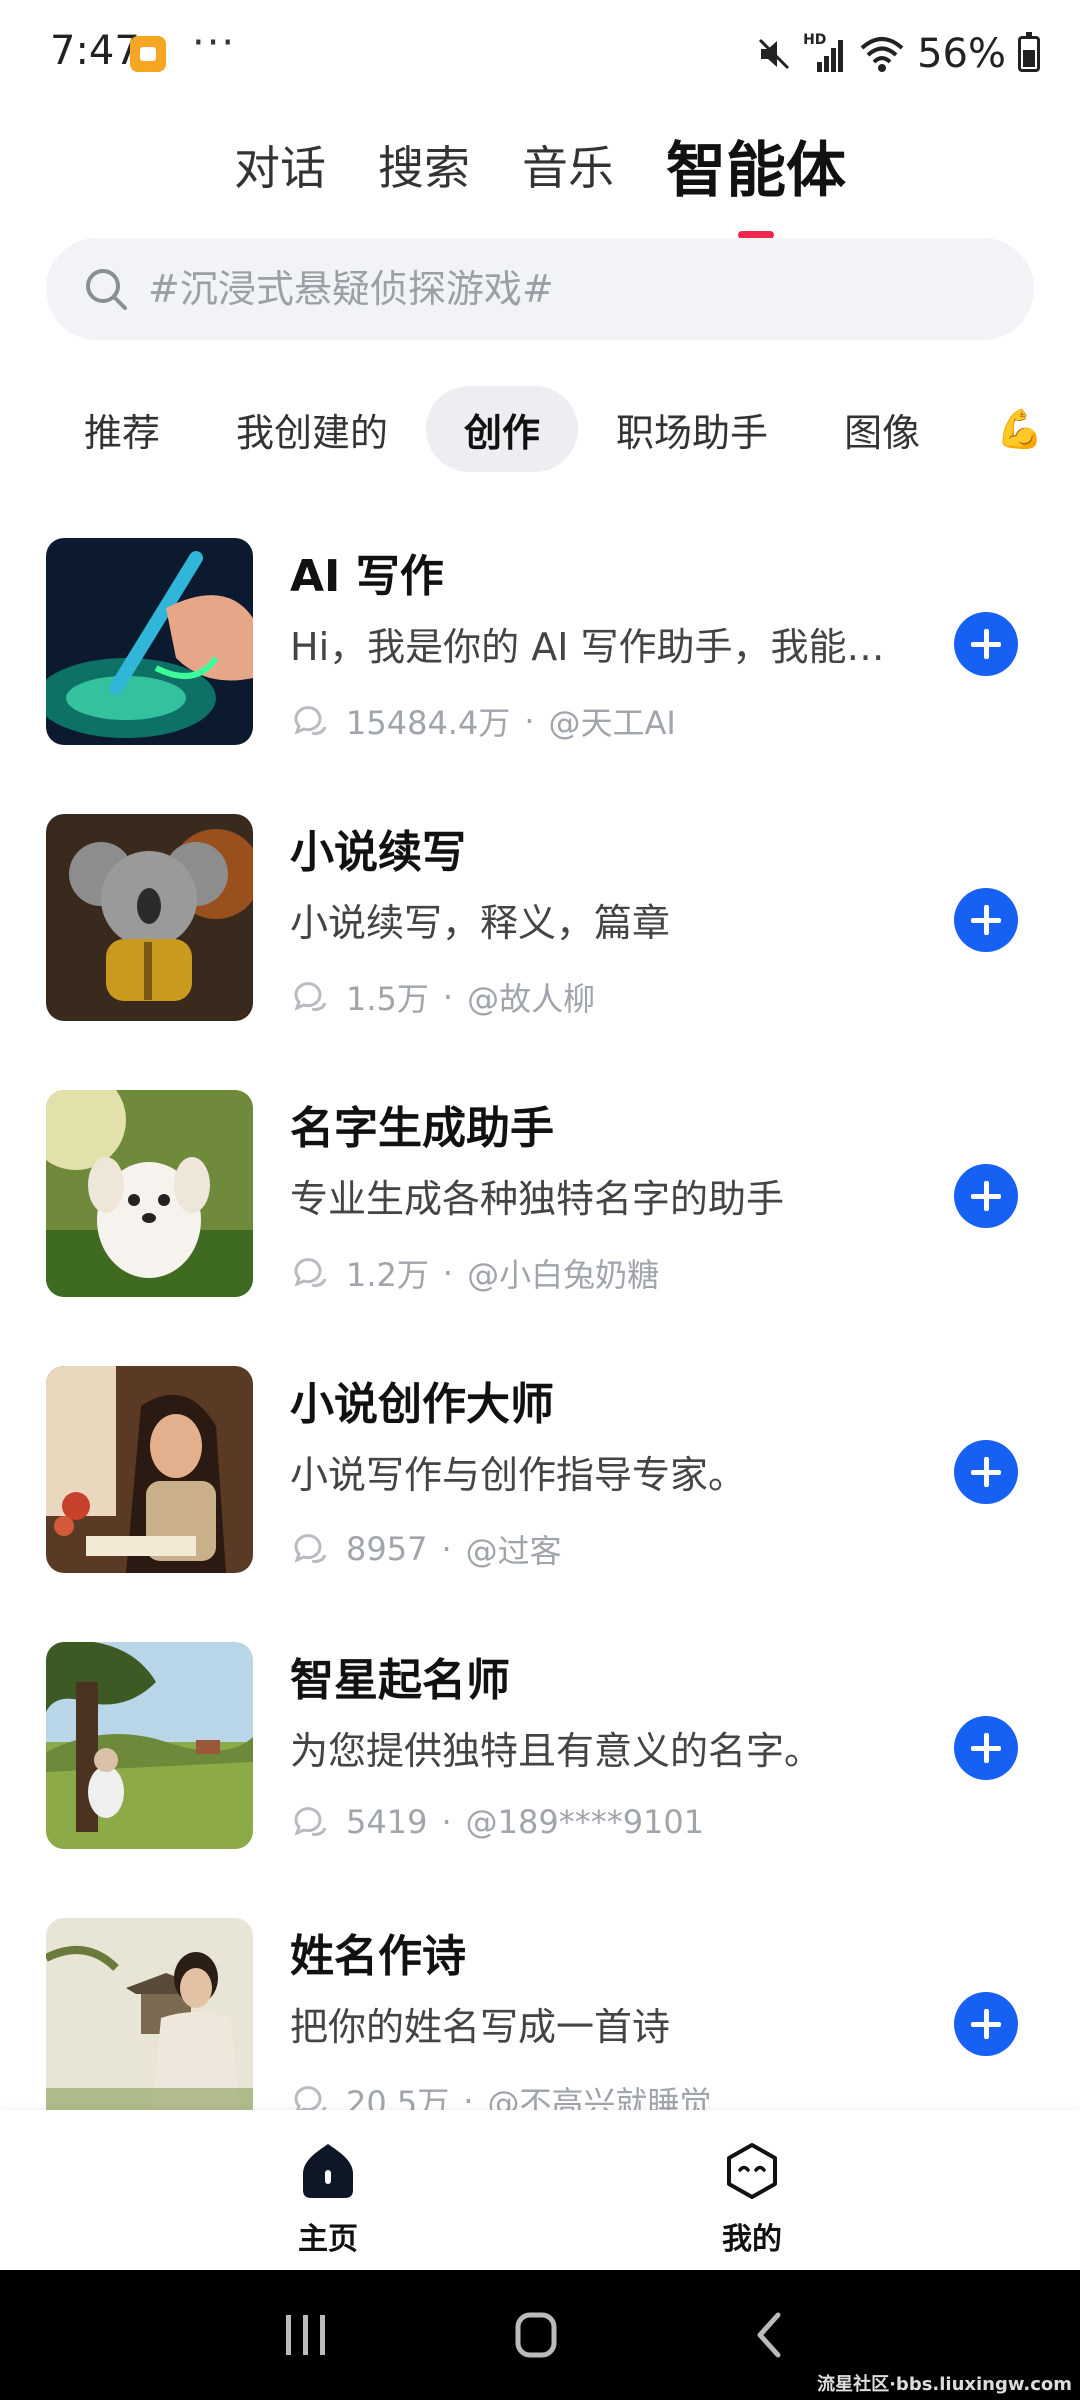 The image size is (1080, 2400). I want to click on status-time: 7:47, so click(95, 51).